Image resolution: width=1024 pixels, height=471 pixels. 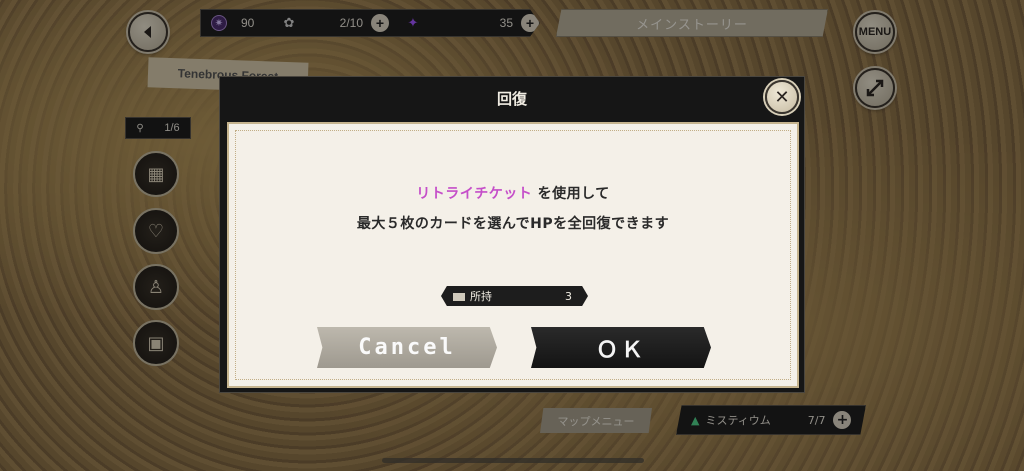 I want to click on close-icon: ✕, so click(x=782, y=97).